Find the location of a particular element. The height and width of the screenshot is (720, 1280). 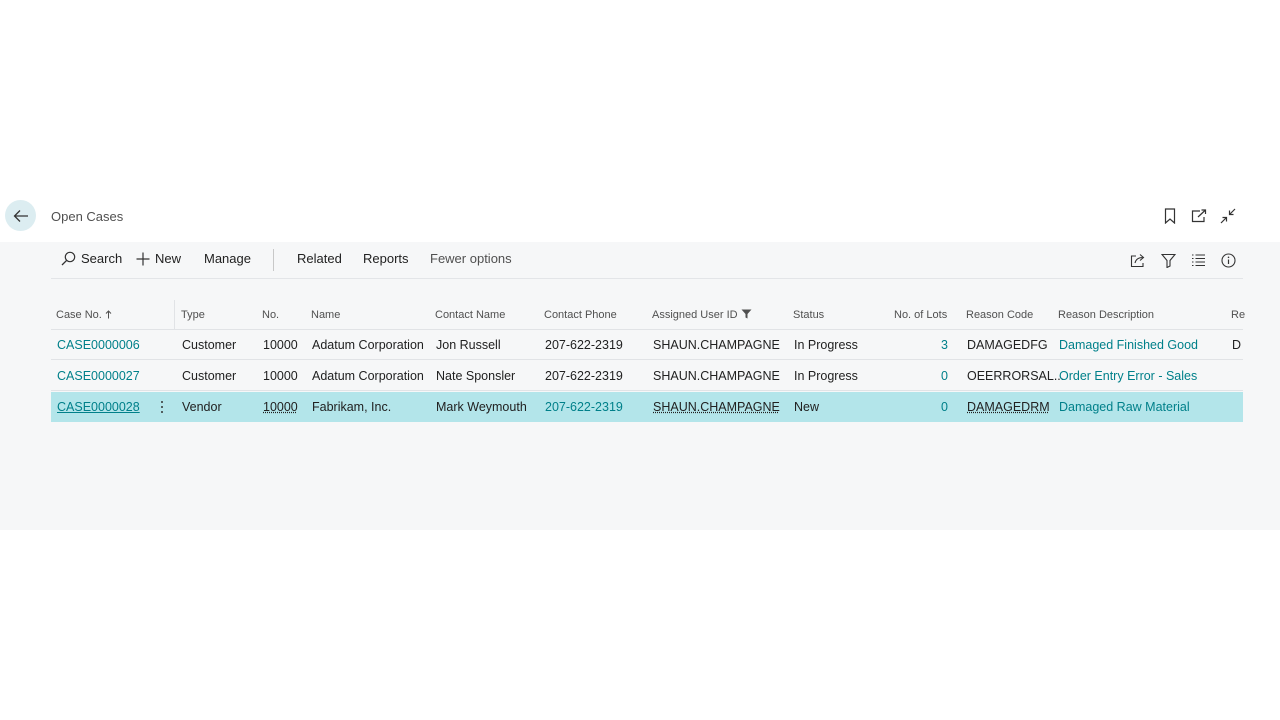

column-header-case-no: Case No. is located at coordinates (84, 315).